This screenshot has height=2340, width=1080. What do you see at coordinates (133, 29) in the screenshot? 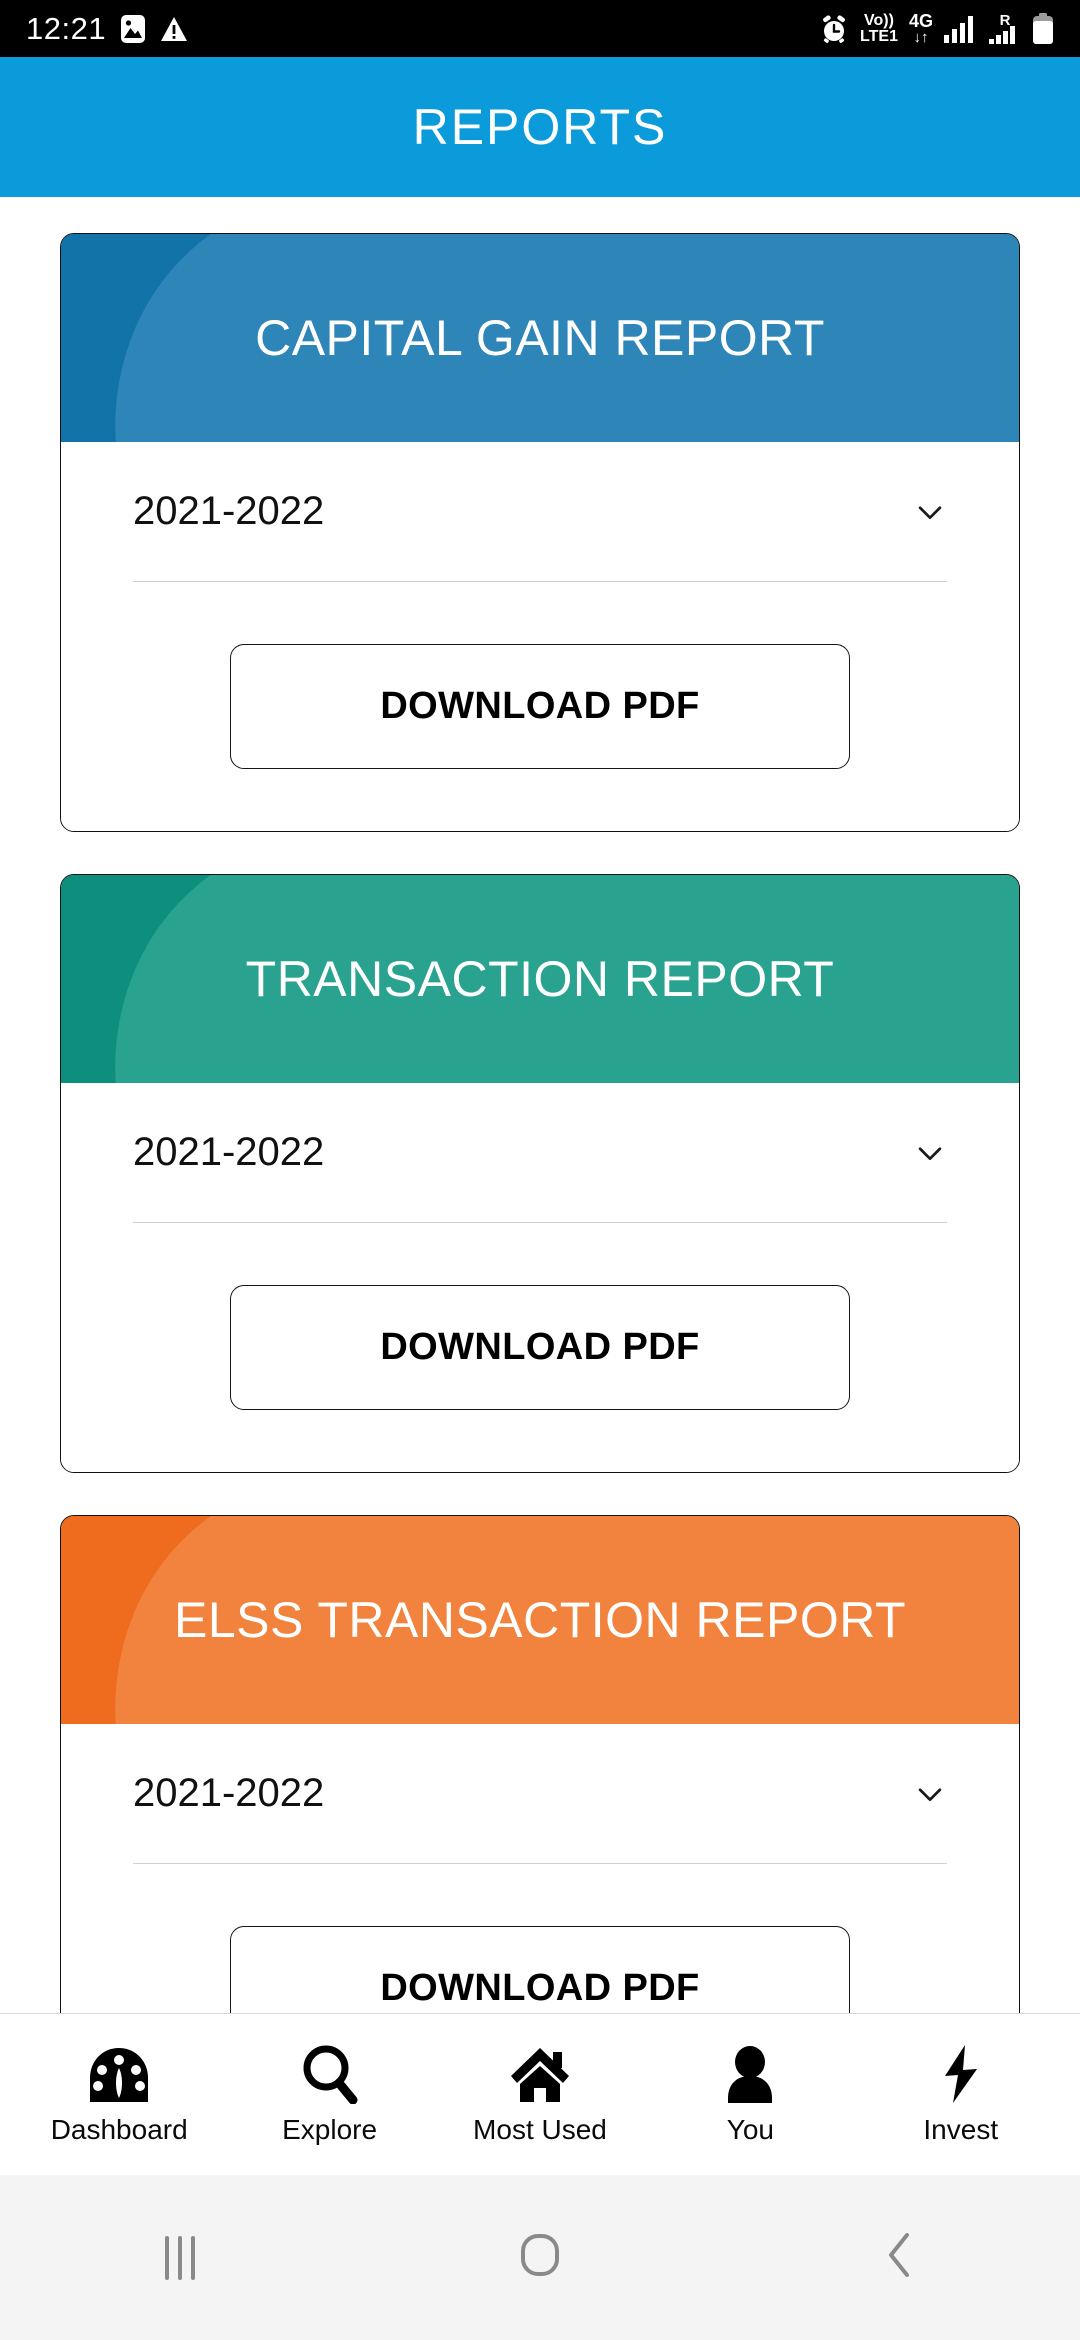
I see `image-icon` at bounding box center [133, 29].